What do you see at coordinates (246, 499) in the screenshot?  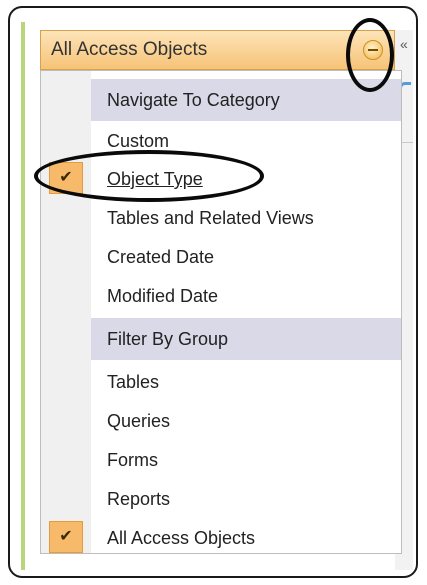 I see `menu-item-reports: Reports` at bounding box center [246, 499].